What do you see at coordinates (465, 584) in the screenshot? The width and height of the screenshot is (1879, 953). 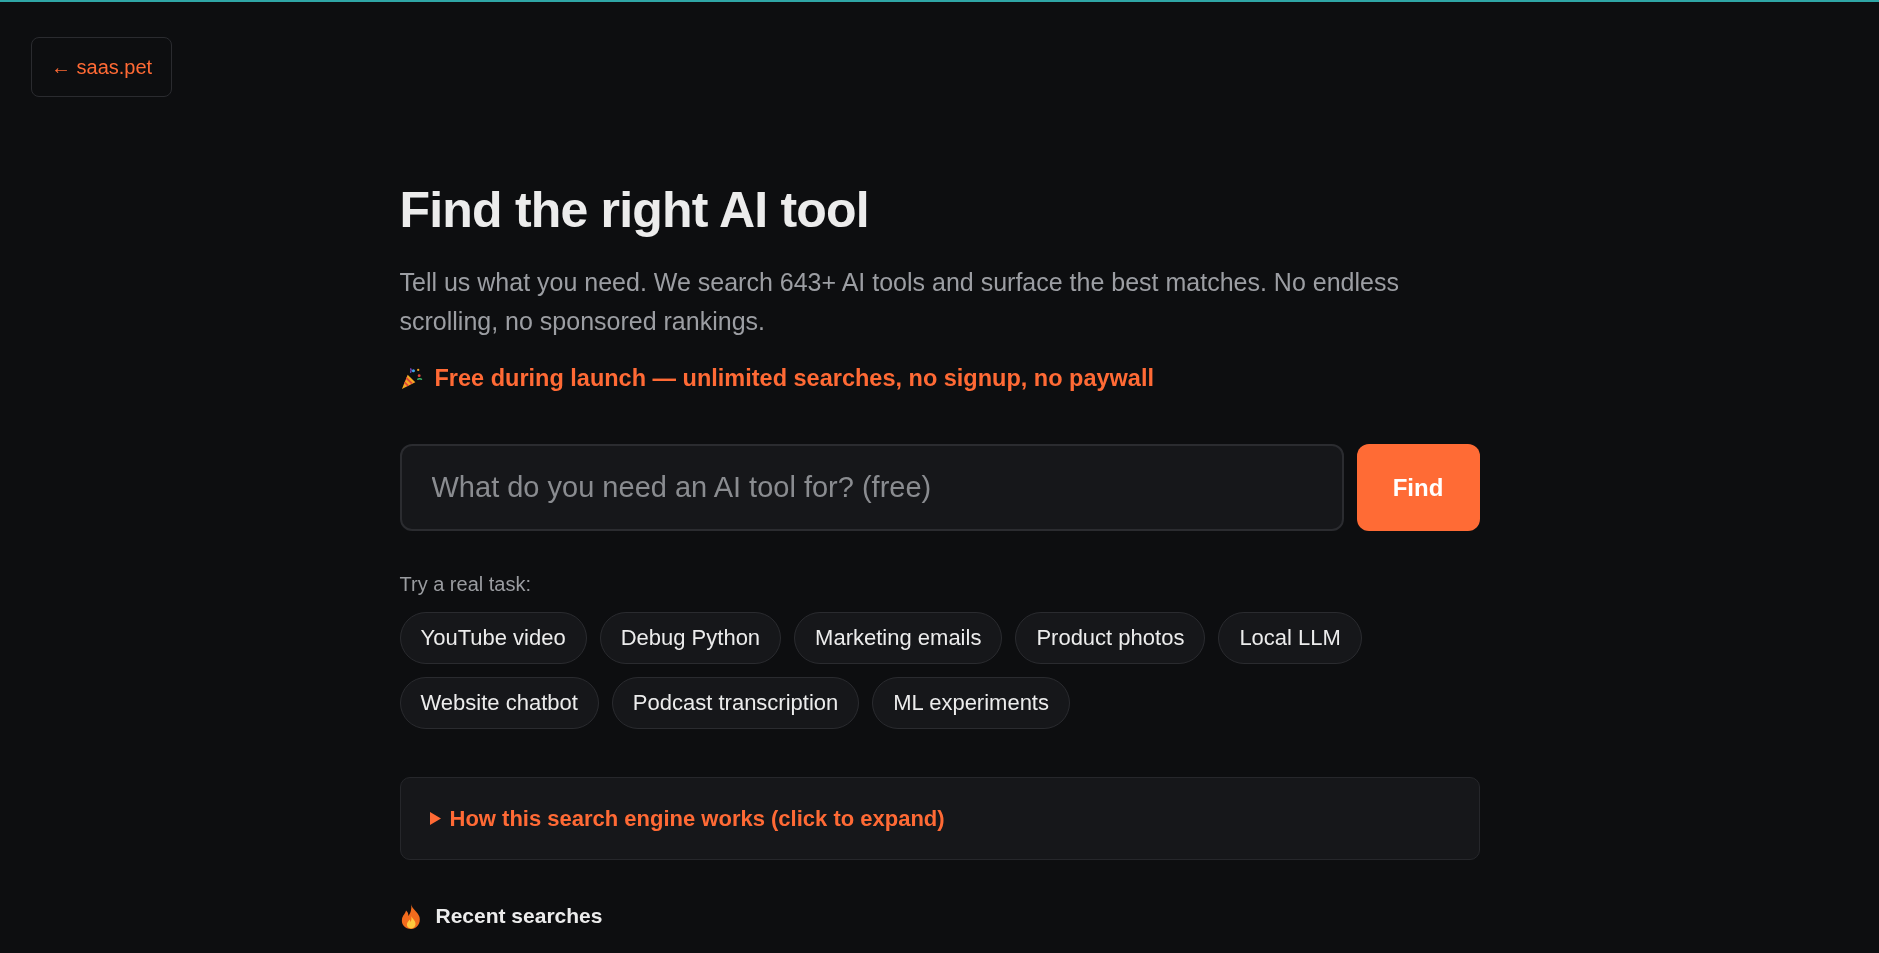 I see `suggestions-label: Try a real task:` at bounding box center [465, 584].